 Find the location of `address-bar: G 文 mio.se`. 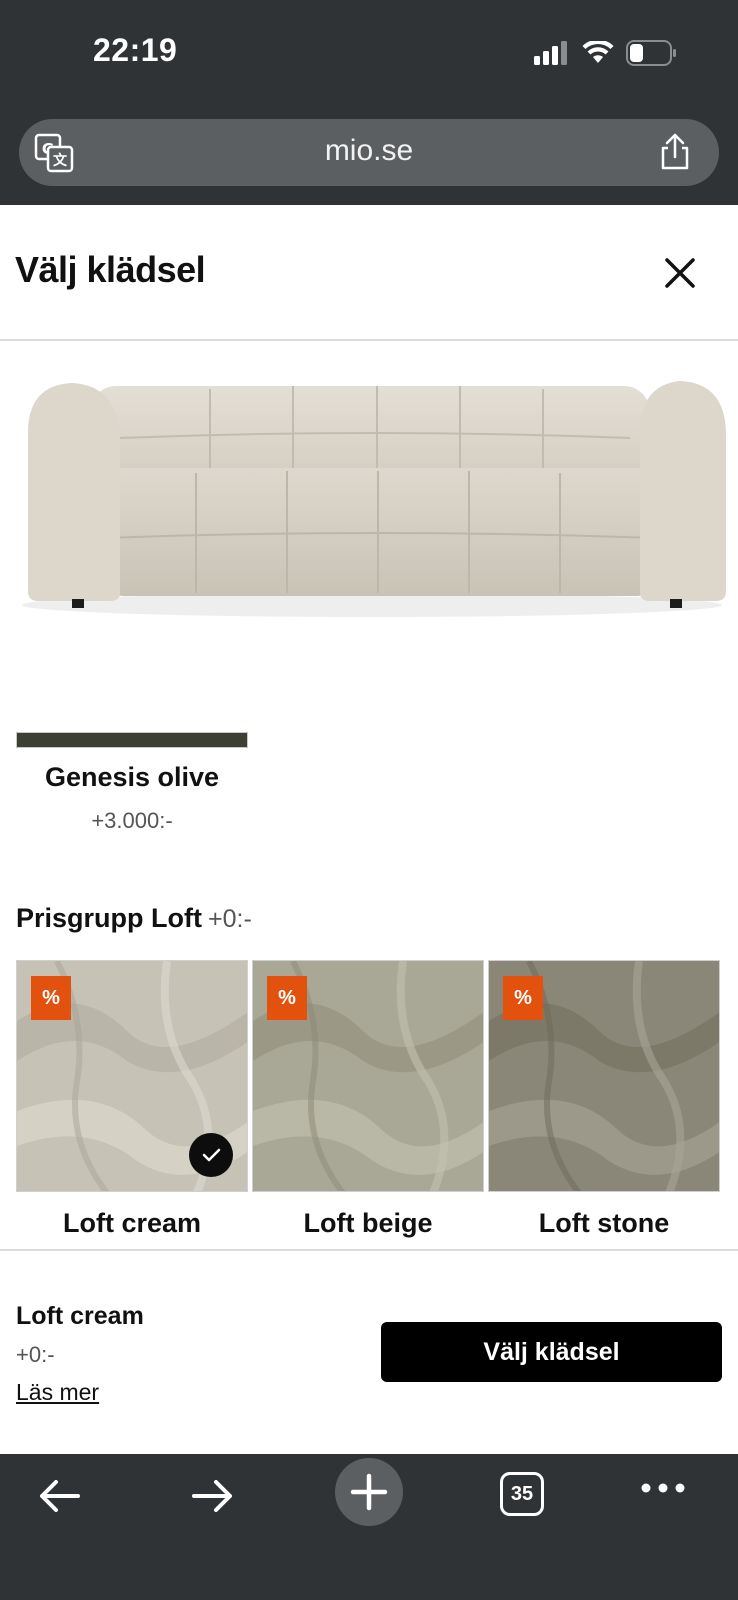

address-bar: G 文 mio.se is located at coordinates (369, 152).